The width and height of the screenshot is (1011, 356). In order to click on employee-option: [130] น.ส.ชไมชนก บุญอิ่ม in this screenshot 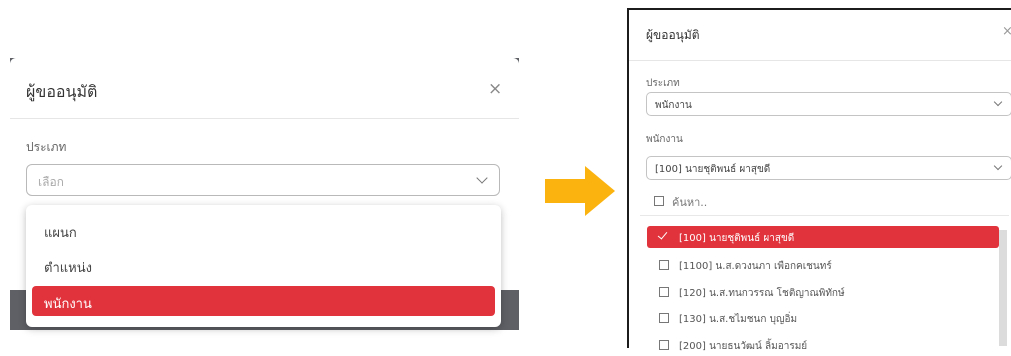, I will do `click(823, 318)`.